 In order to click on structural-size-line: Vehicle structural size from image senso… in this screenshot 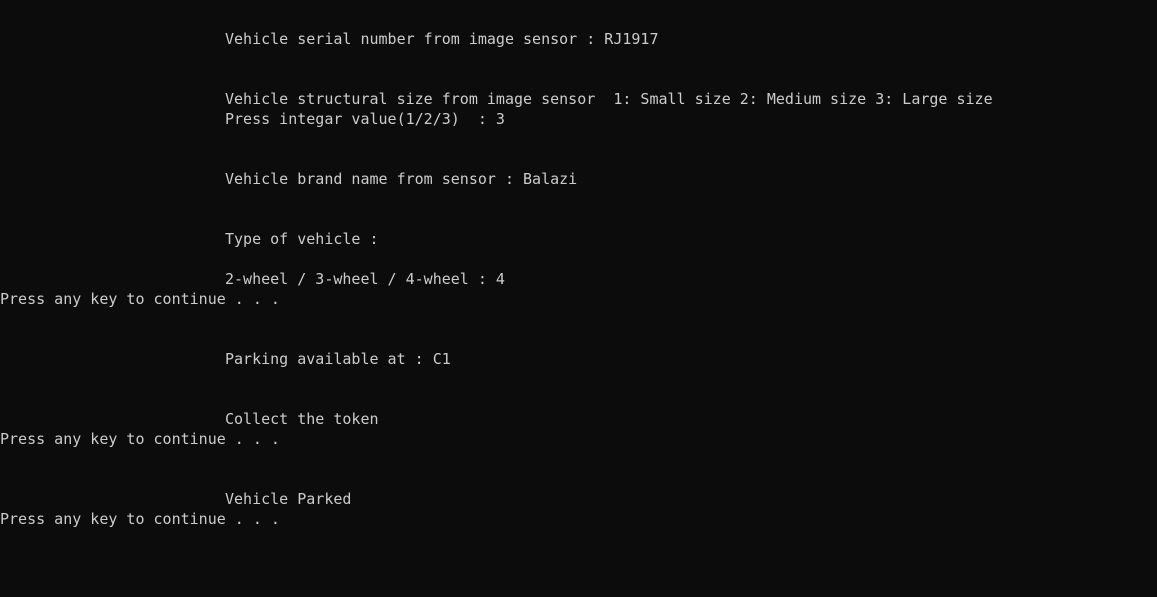, I will do `click(609, 99)`.